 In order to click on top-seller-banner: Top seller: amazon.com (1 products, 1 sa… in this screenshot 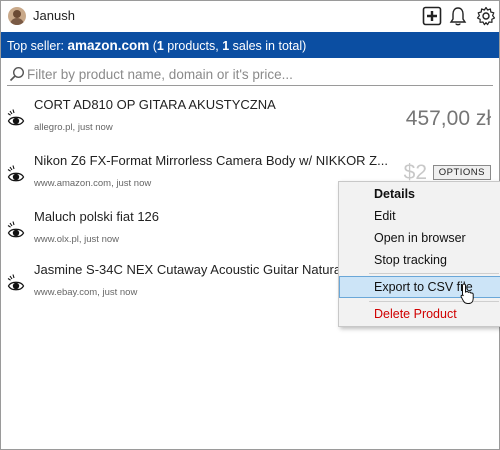, I will do `click(250, 45)`.